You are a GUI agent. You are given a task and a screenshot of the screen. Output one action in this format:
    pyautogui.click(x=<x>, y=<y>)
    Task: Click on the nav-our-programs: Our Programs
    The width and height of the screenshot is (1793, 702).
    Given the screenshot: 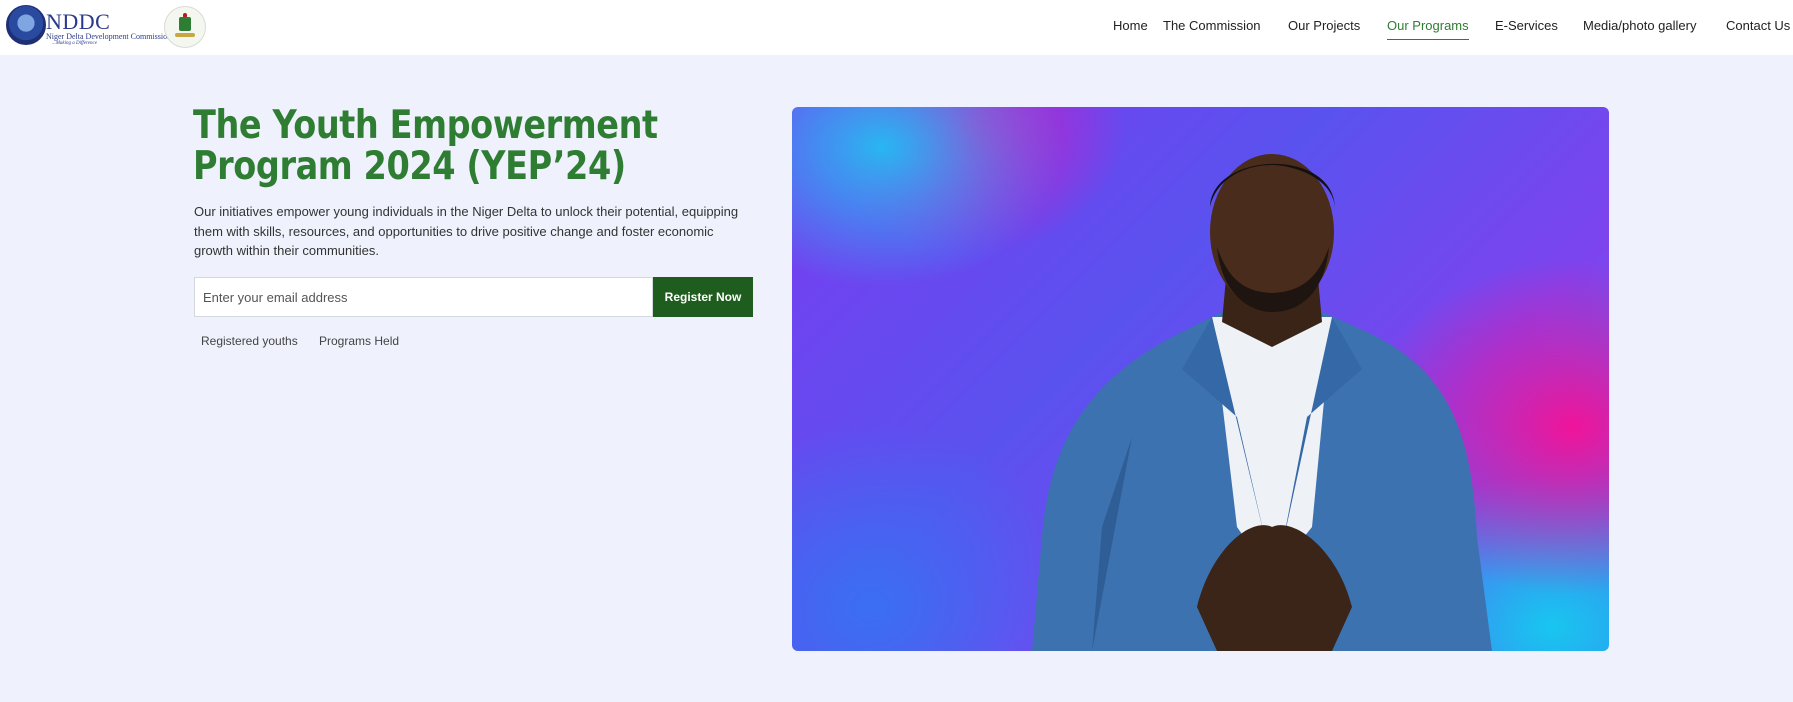 What is the action you would take?
    pyautogui.click(x=1428, y=29)
    